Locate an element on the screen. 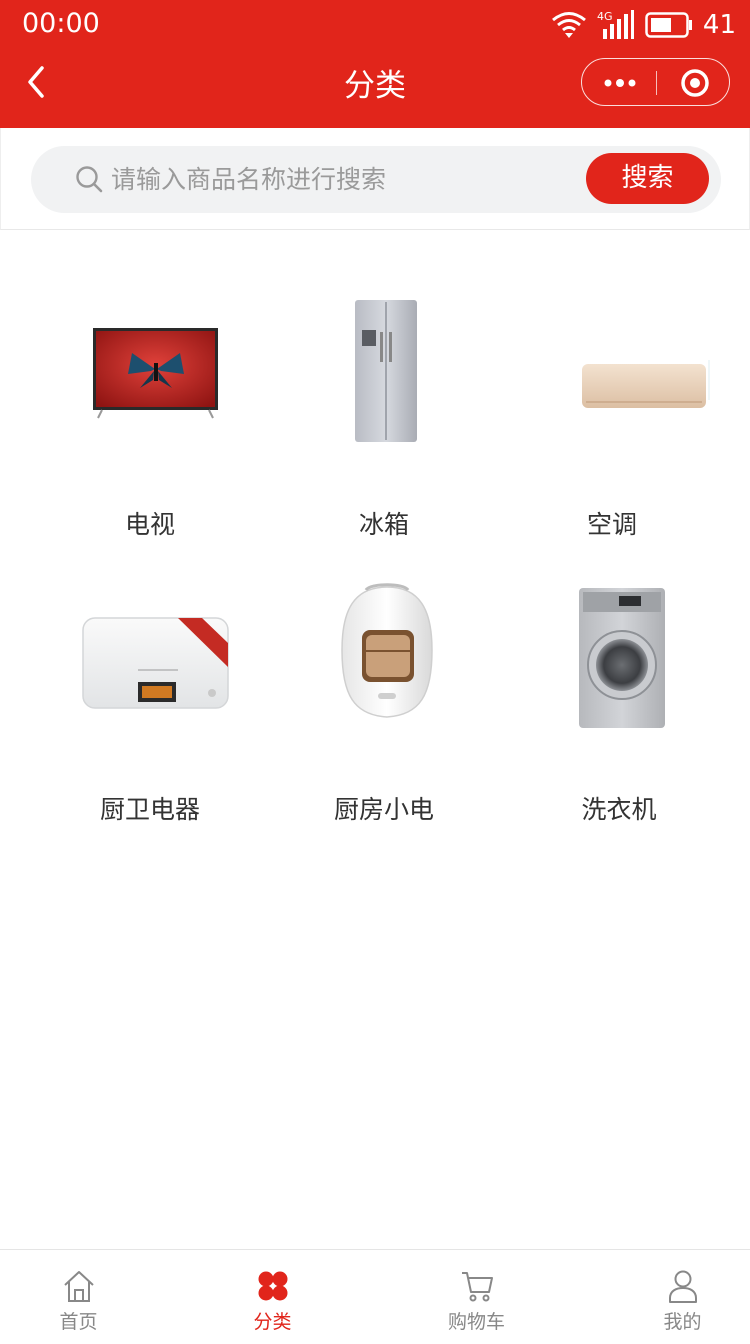 This screenshot has width=750, height=1344. wifi-icon is located at coordinates (568, 25).